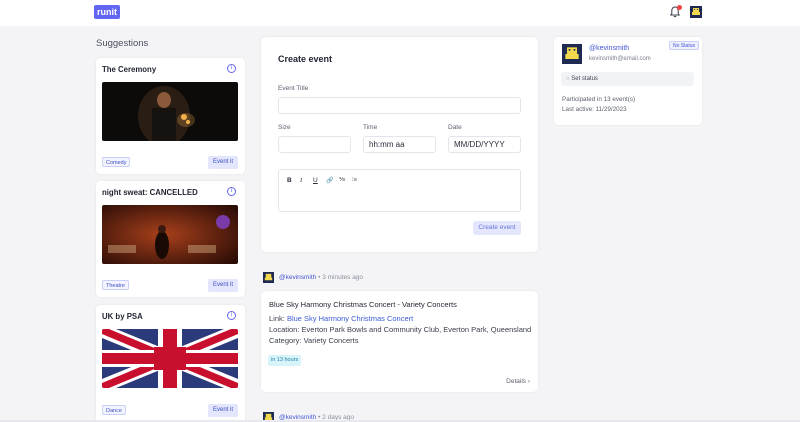 This screenshot has height=422, width=800. Describe the element at coordinates (620, 59) in the screenshot. I see `profile-email: kevinsmith@email.com` at that location.